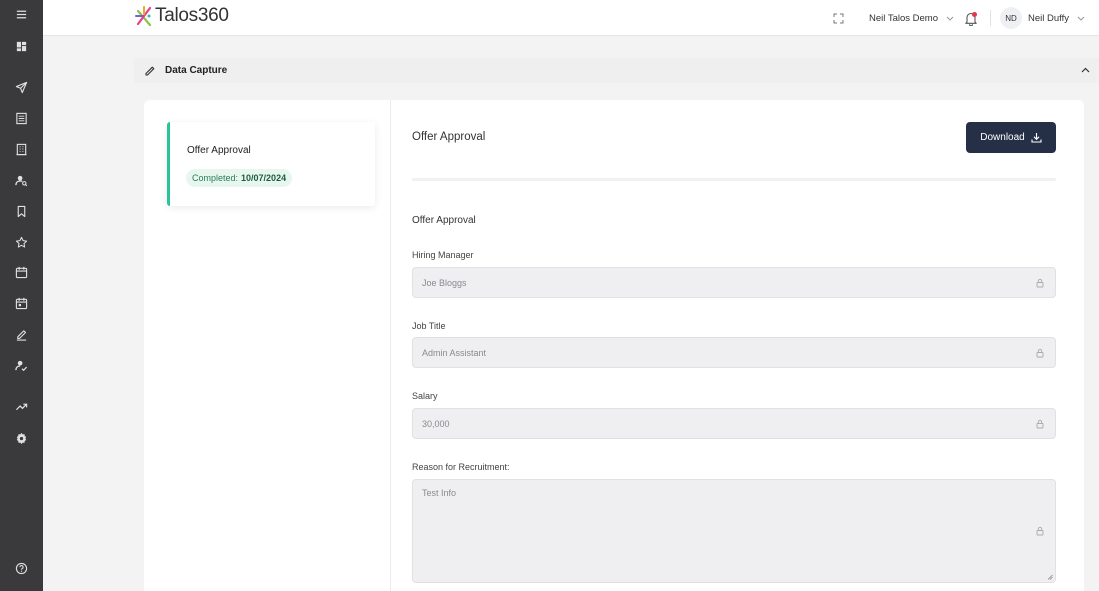  I want to click on logo-text: Talos360, so click(192, 15).